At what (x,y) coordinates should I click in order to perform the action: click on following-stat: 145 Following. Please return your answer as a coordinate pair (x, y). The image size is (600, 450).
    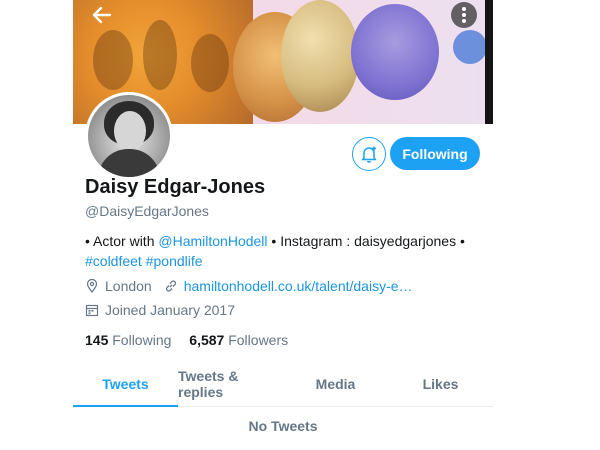
    Looking at the image, I should click on (128, 340).